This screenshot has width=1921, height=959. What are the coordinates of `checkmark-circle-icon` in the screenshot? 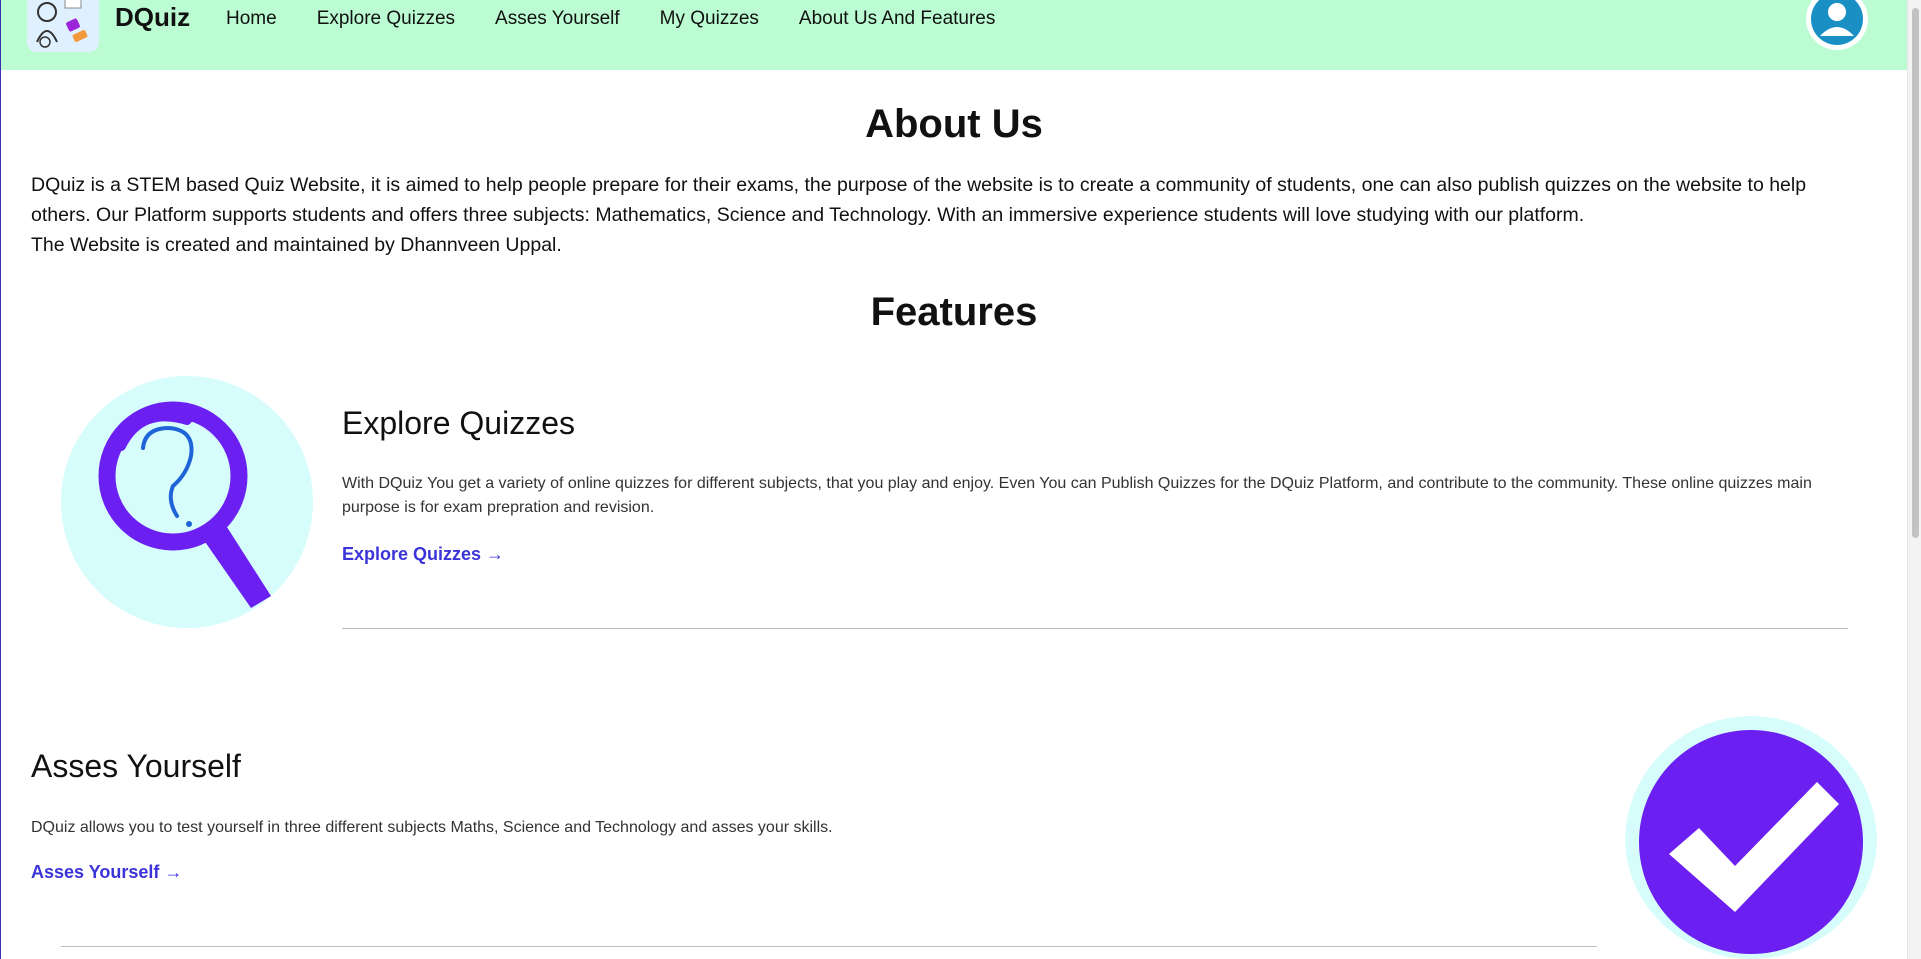 It's located at (1751, 837).